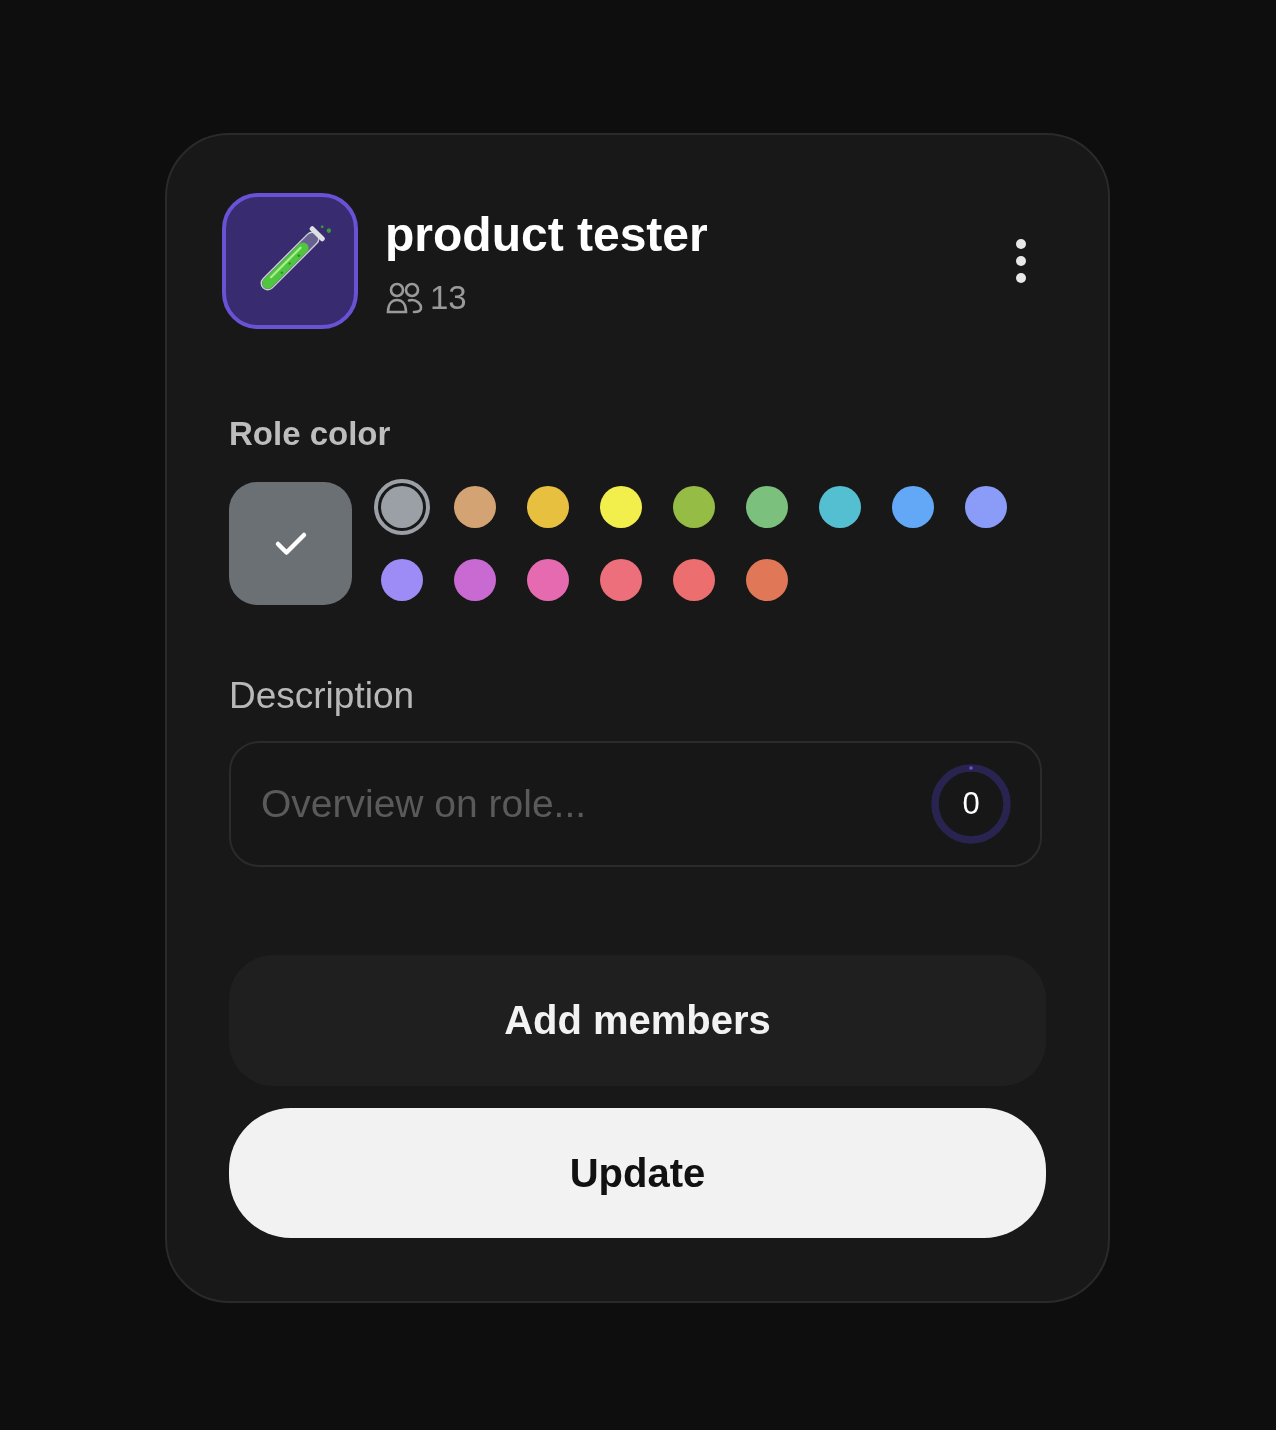 Image resolution: width=1276 pixels, height=1430 pixels. I want to click on check-icon, so click(290, 543).